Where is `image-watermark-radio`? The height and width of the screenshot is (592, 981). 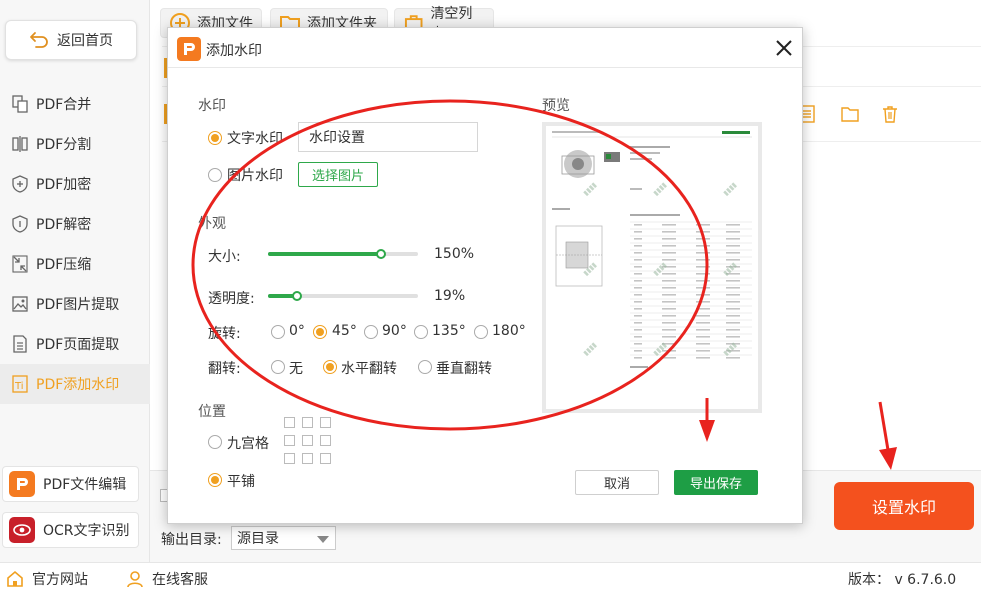 image-watermark-radio is located at coordinates (215, 175).